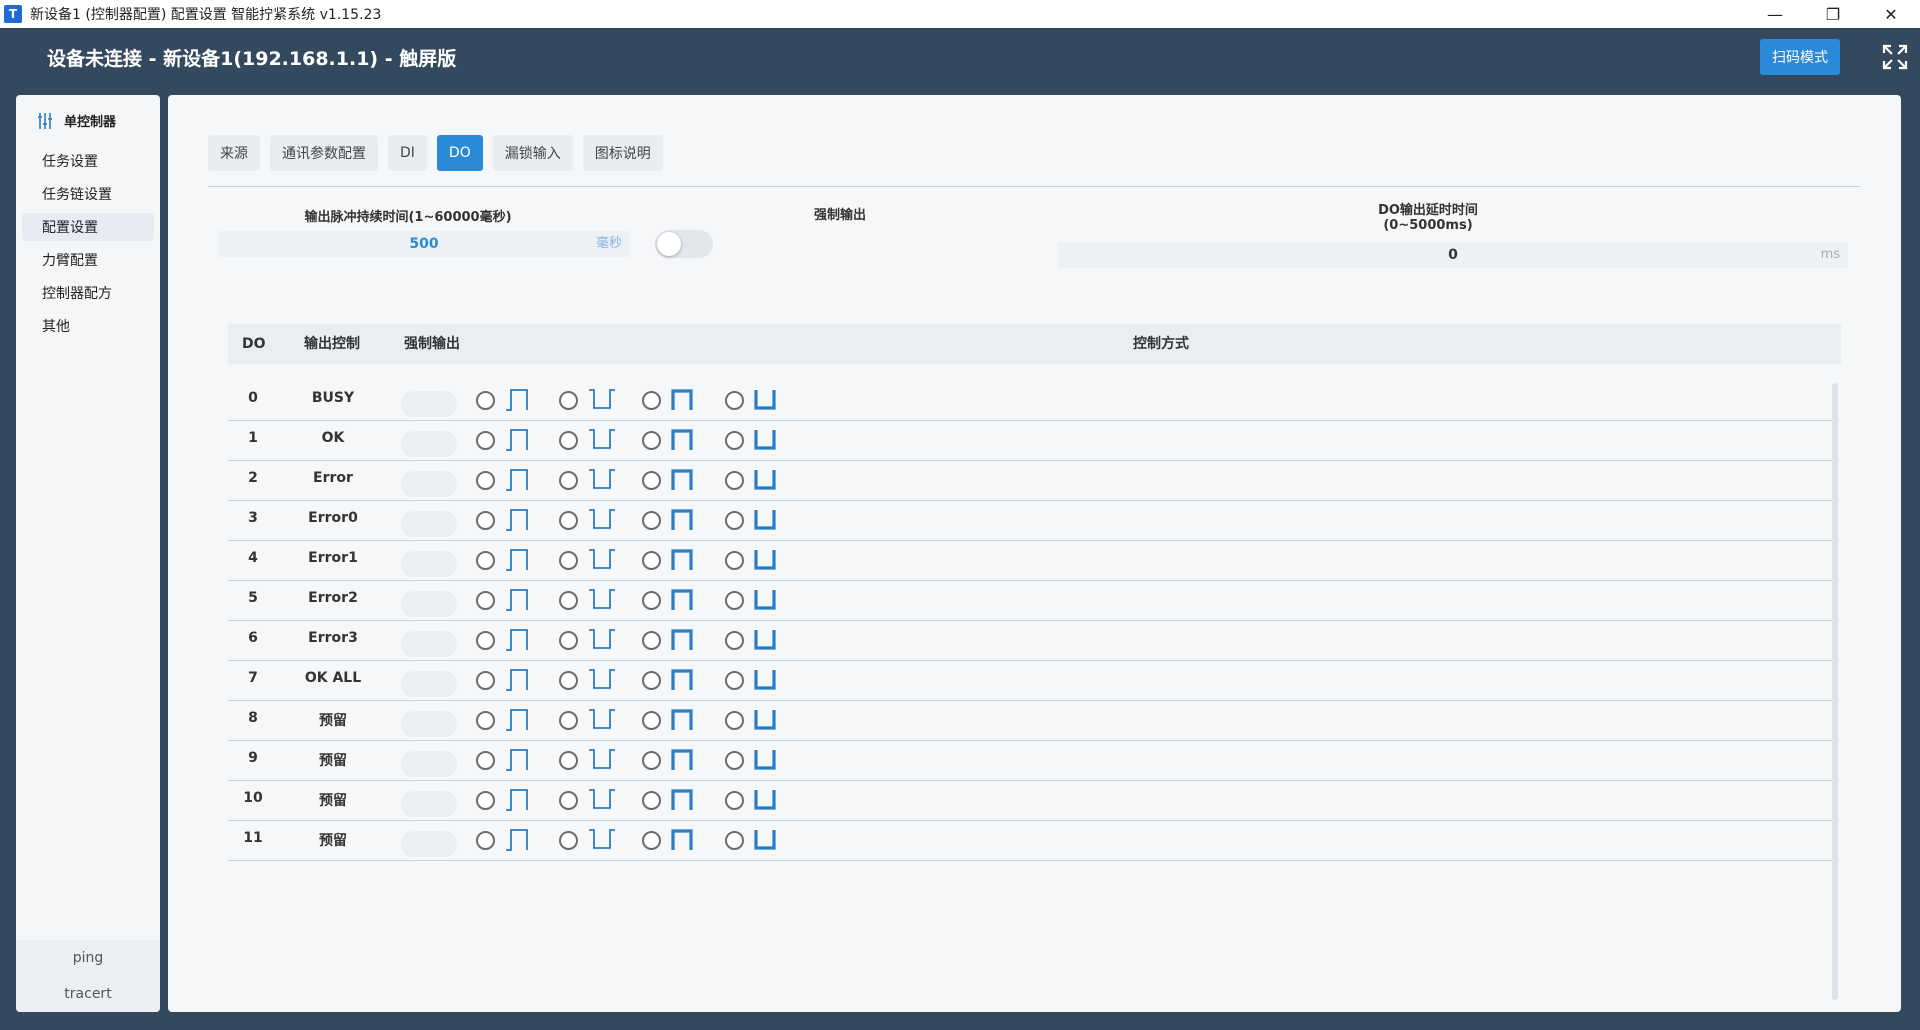 The height and width of the screenshot is (1030, 1920). I want to click on tab-do: DO, so click(459, 153).